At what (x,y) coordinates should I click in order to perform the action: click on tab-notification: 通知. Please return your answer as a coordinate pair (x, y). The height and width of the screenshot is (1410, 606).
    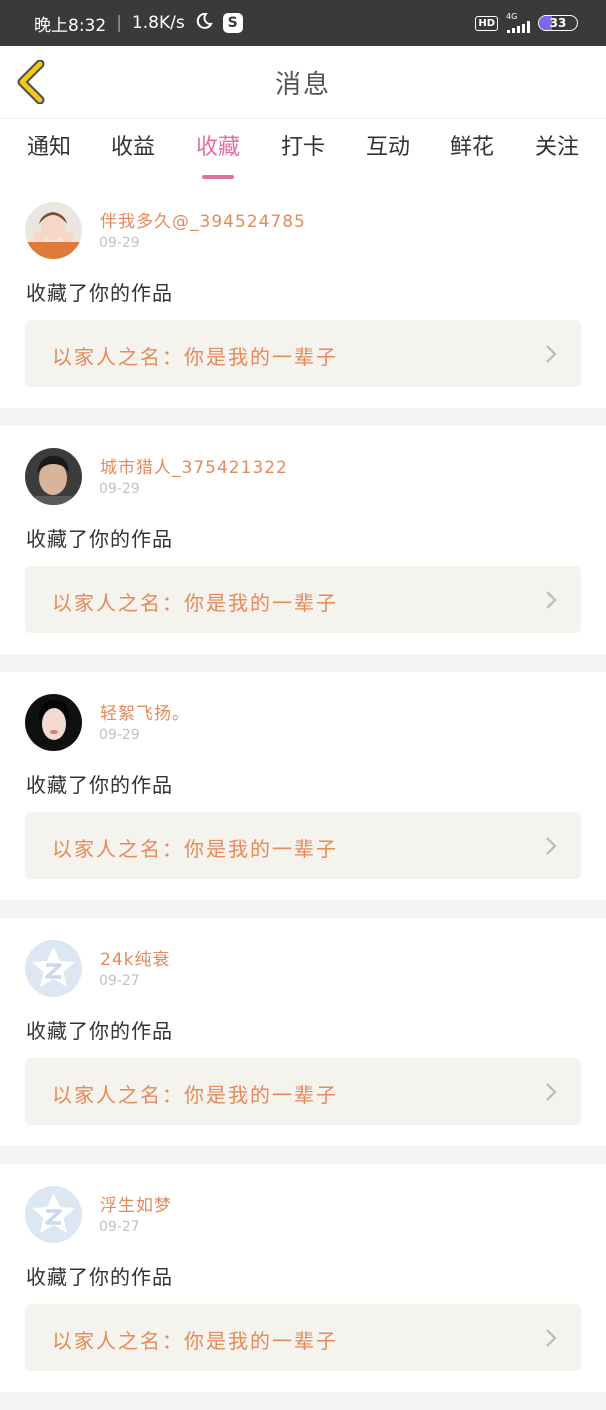
    Looking at the image, I should click on (49, 154).